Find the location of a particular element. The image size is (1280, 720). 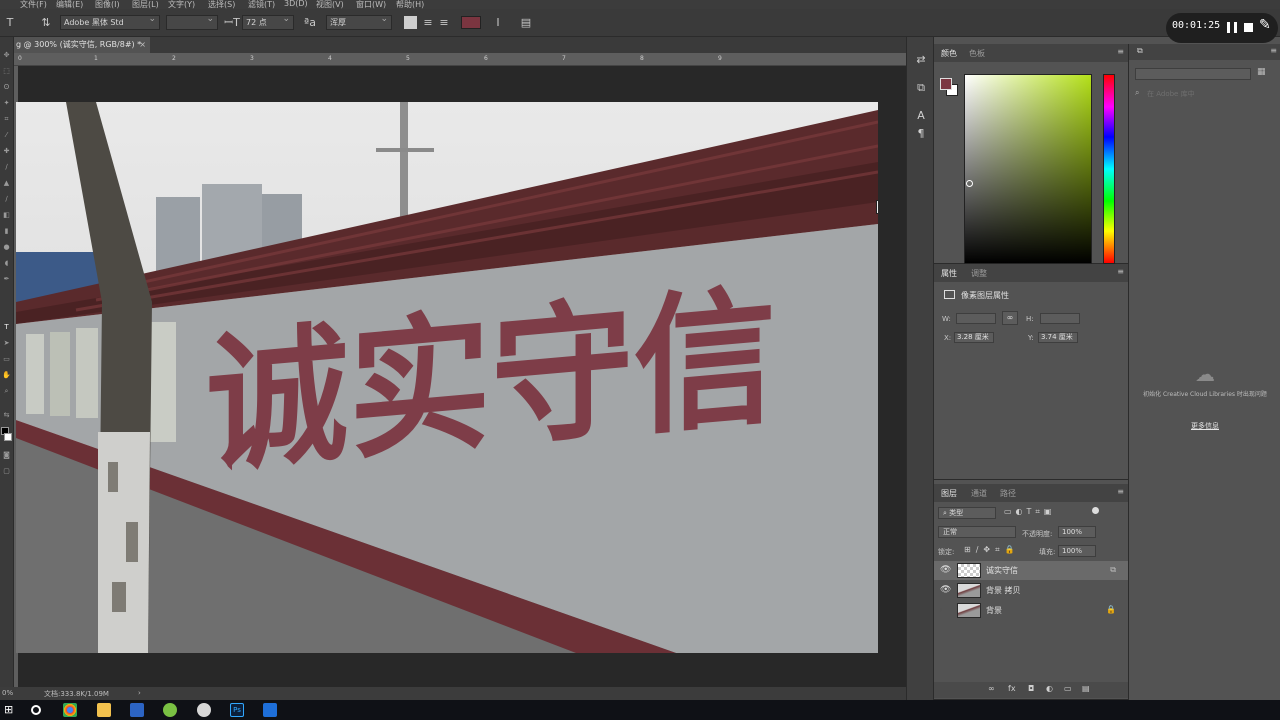

zoom-level: 0% is located at coordinates (7, 693).